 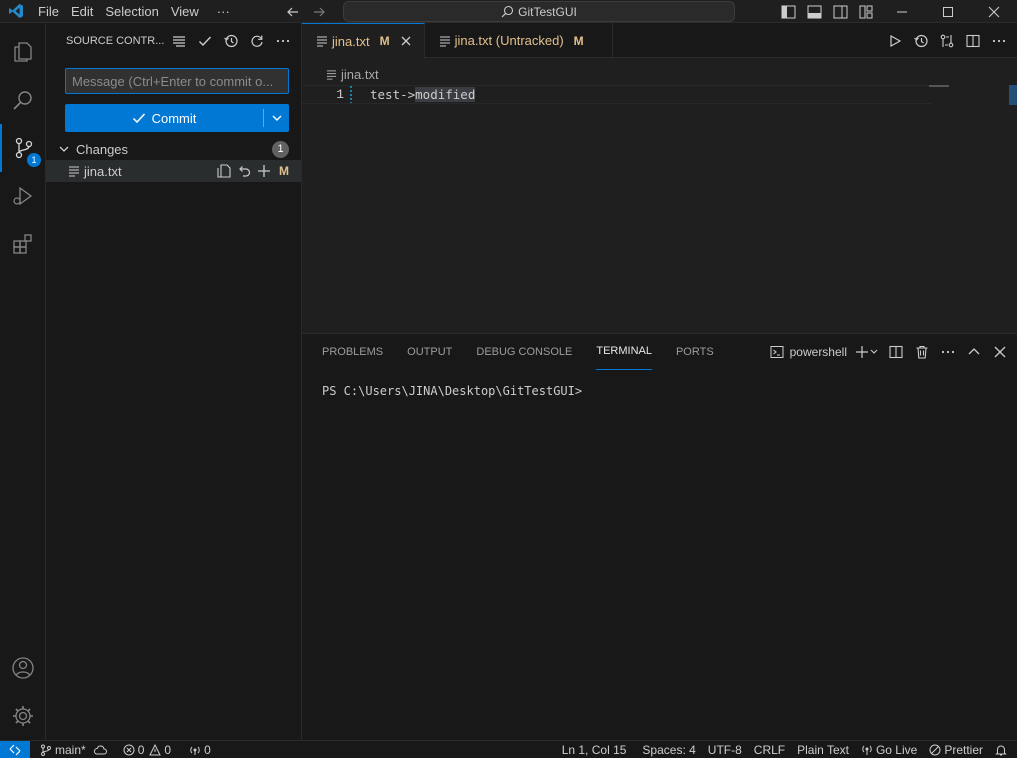 I want to click on commit-message-field, so click(x=177, y=81).